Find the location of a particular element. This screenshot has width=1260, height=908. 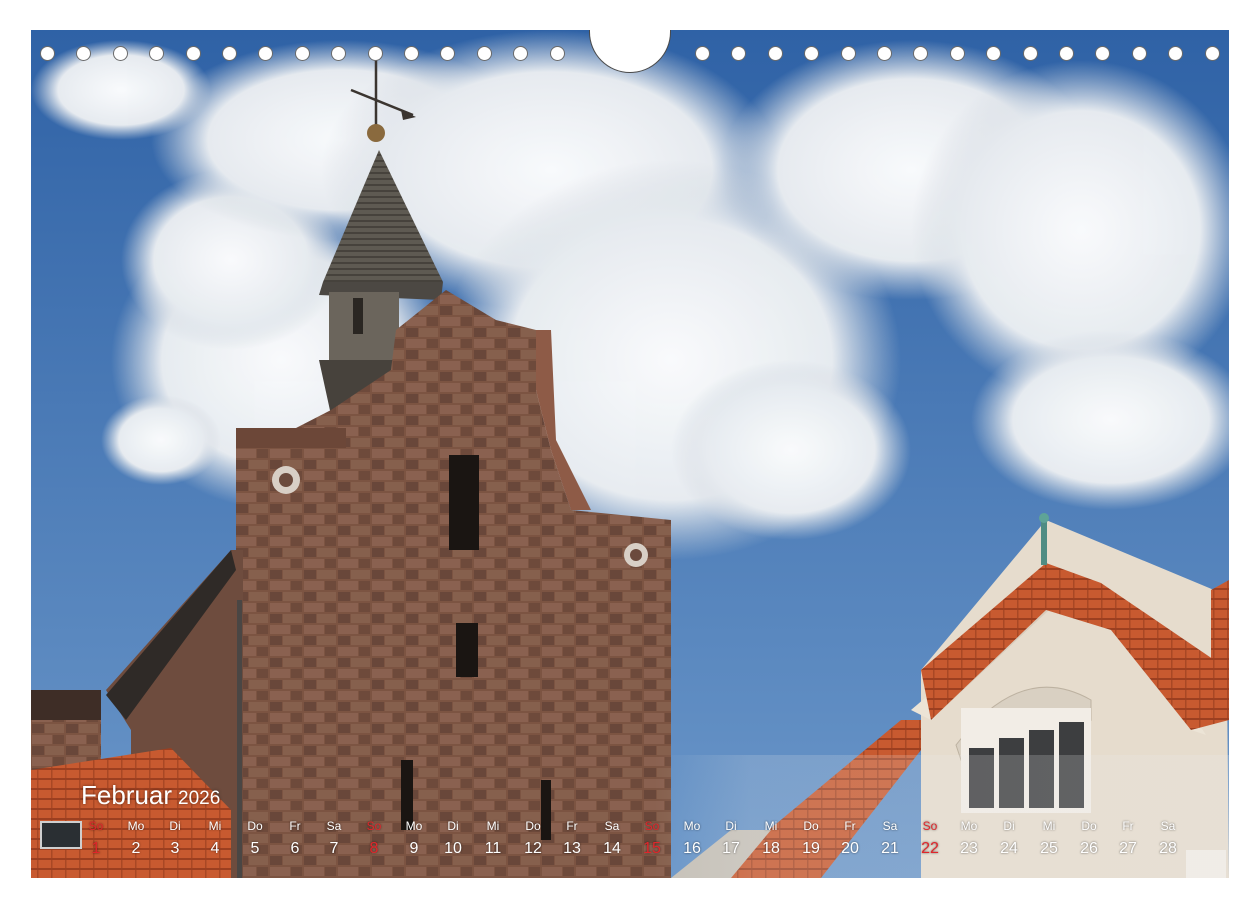

day-number: 26 is located at coordinates (1089, 848).